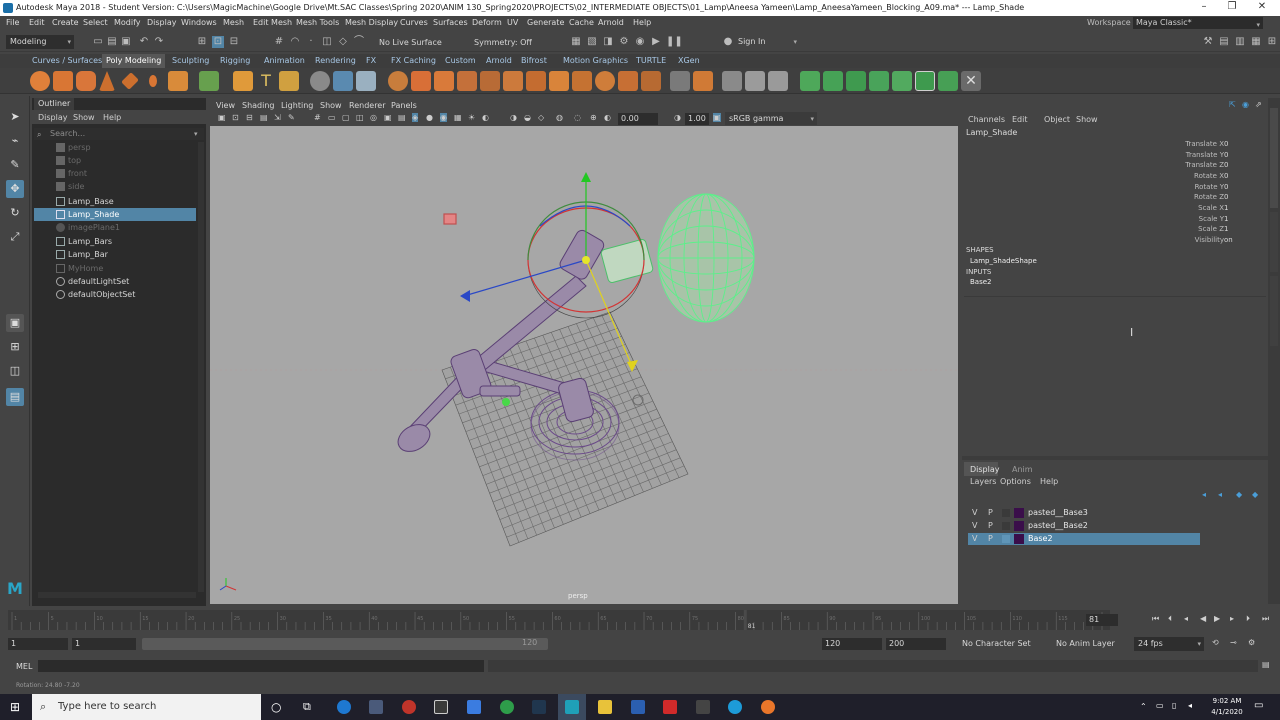 Image resolution: width=1280 pixels, height=720 pixels. Describe the element at coordinates (295, 42) in the screenshot. I see `snap-curve-icon: ◠` at that location.